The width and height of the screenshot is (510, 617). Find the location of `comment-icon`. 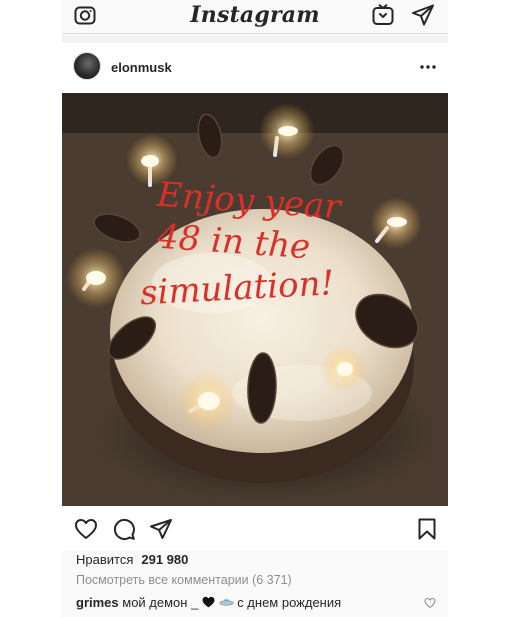

comment-icon is located at coordinates (124, 529).